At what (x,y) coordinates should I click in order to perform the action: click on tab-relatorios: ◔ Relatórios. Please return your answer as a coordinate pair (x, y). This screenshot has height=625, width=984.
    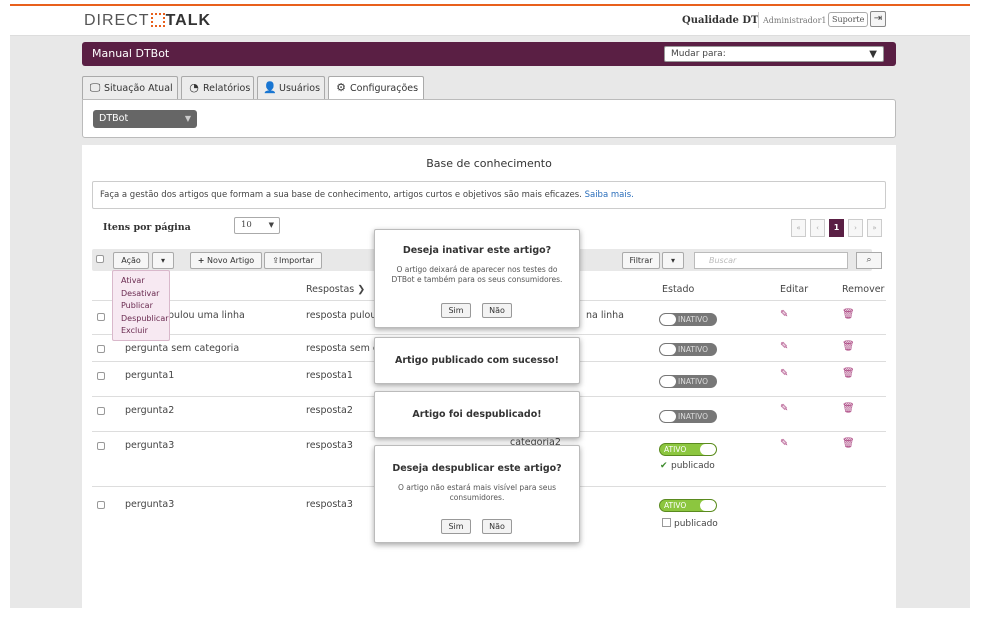
    Looking at the image, I should click on (217, 87).